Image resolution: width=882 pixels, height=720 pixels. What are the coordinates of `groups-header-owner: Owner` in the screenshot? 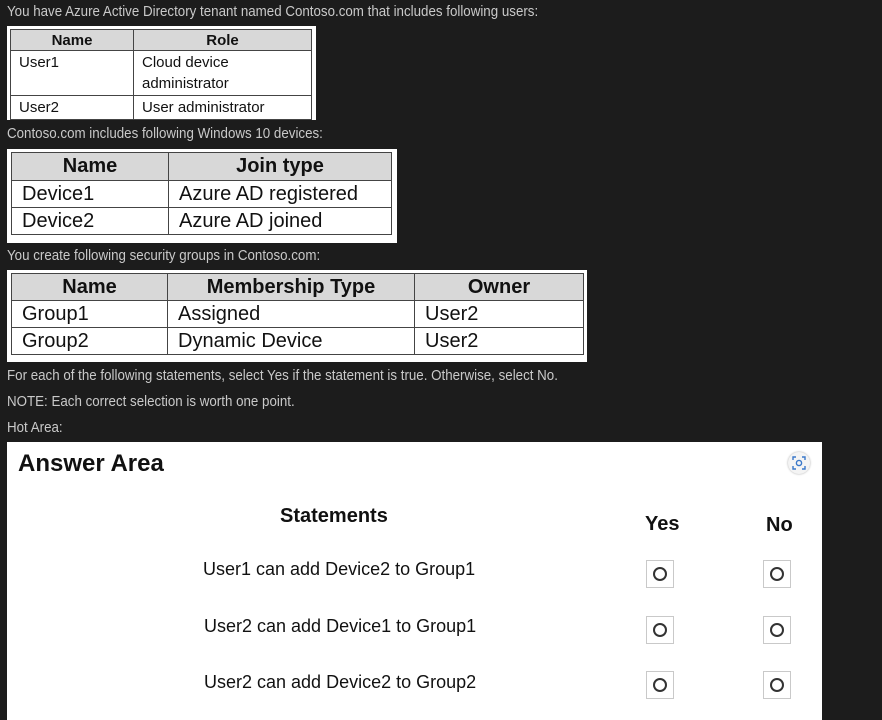 It's located at (499, 287).